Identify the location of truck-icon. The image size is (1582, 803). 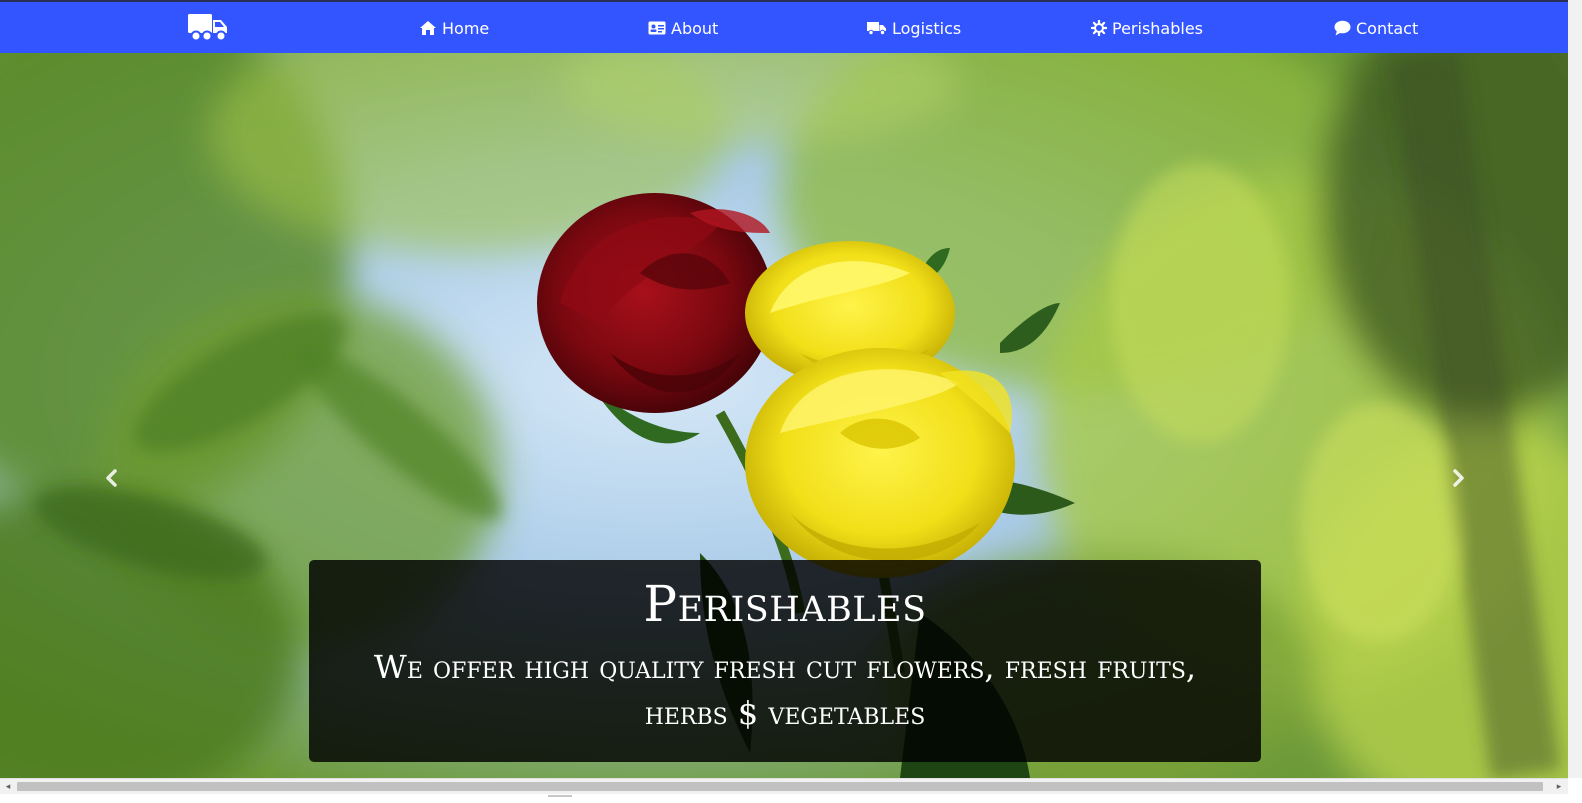
(876, 28).